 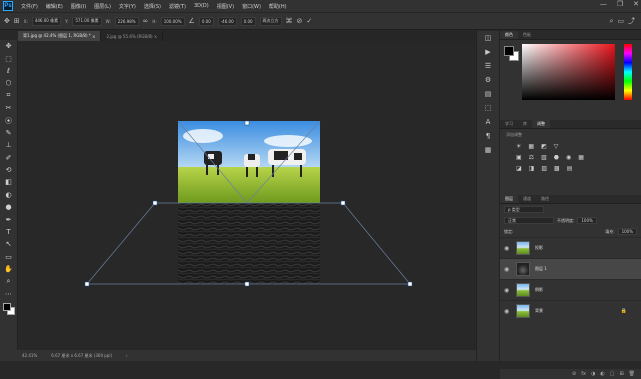 What do you see at coordinates (8, 294) in the screenshot?
I see `more-tools-icon: ⋯` at bounding box center [8, 294].